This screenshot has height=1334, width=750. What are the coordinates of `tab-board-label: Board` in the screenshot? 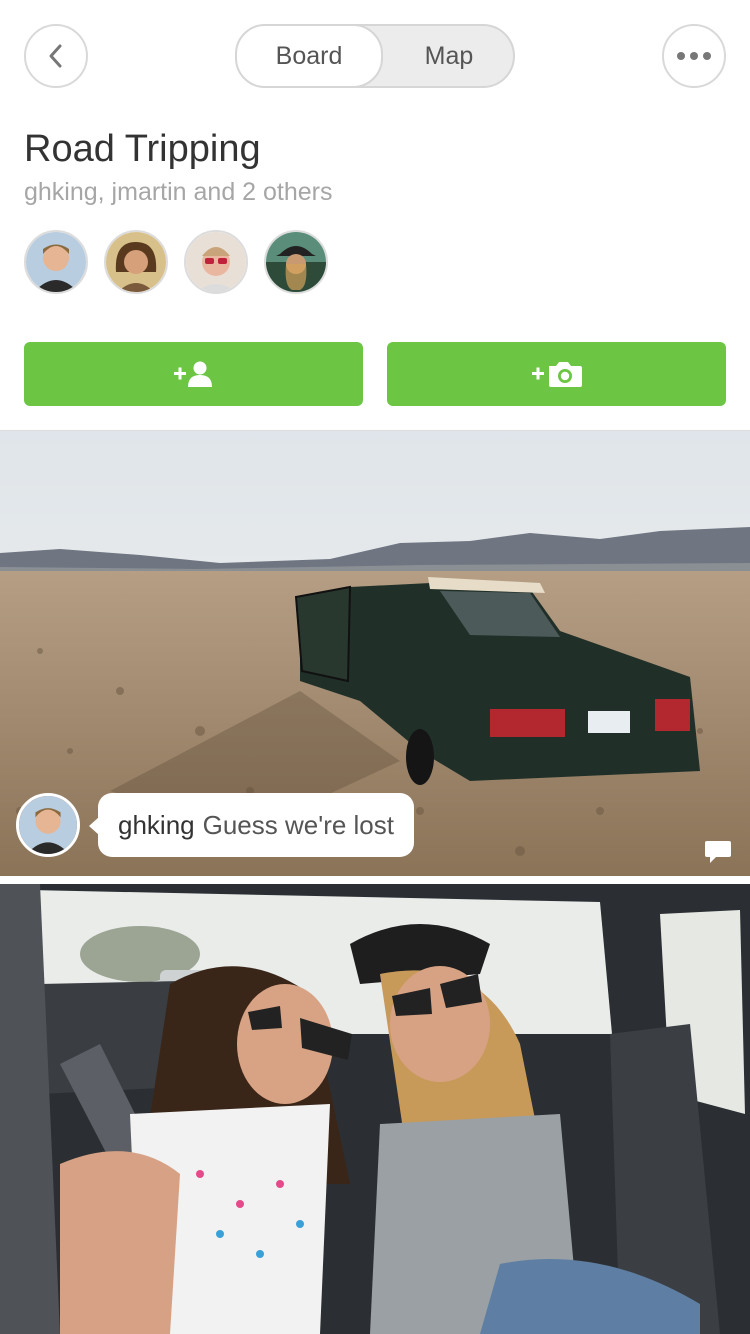 It's located at (309, 55).